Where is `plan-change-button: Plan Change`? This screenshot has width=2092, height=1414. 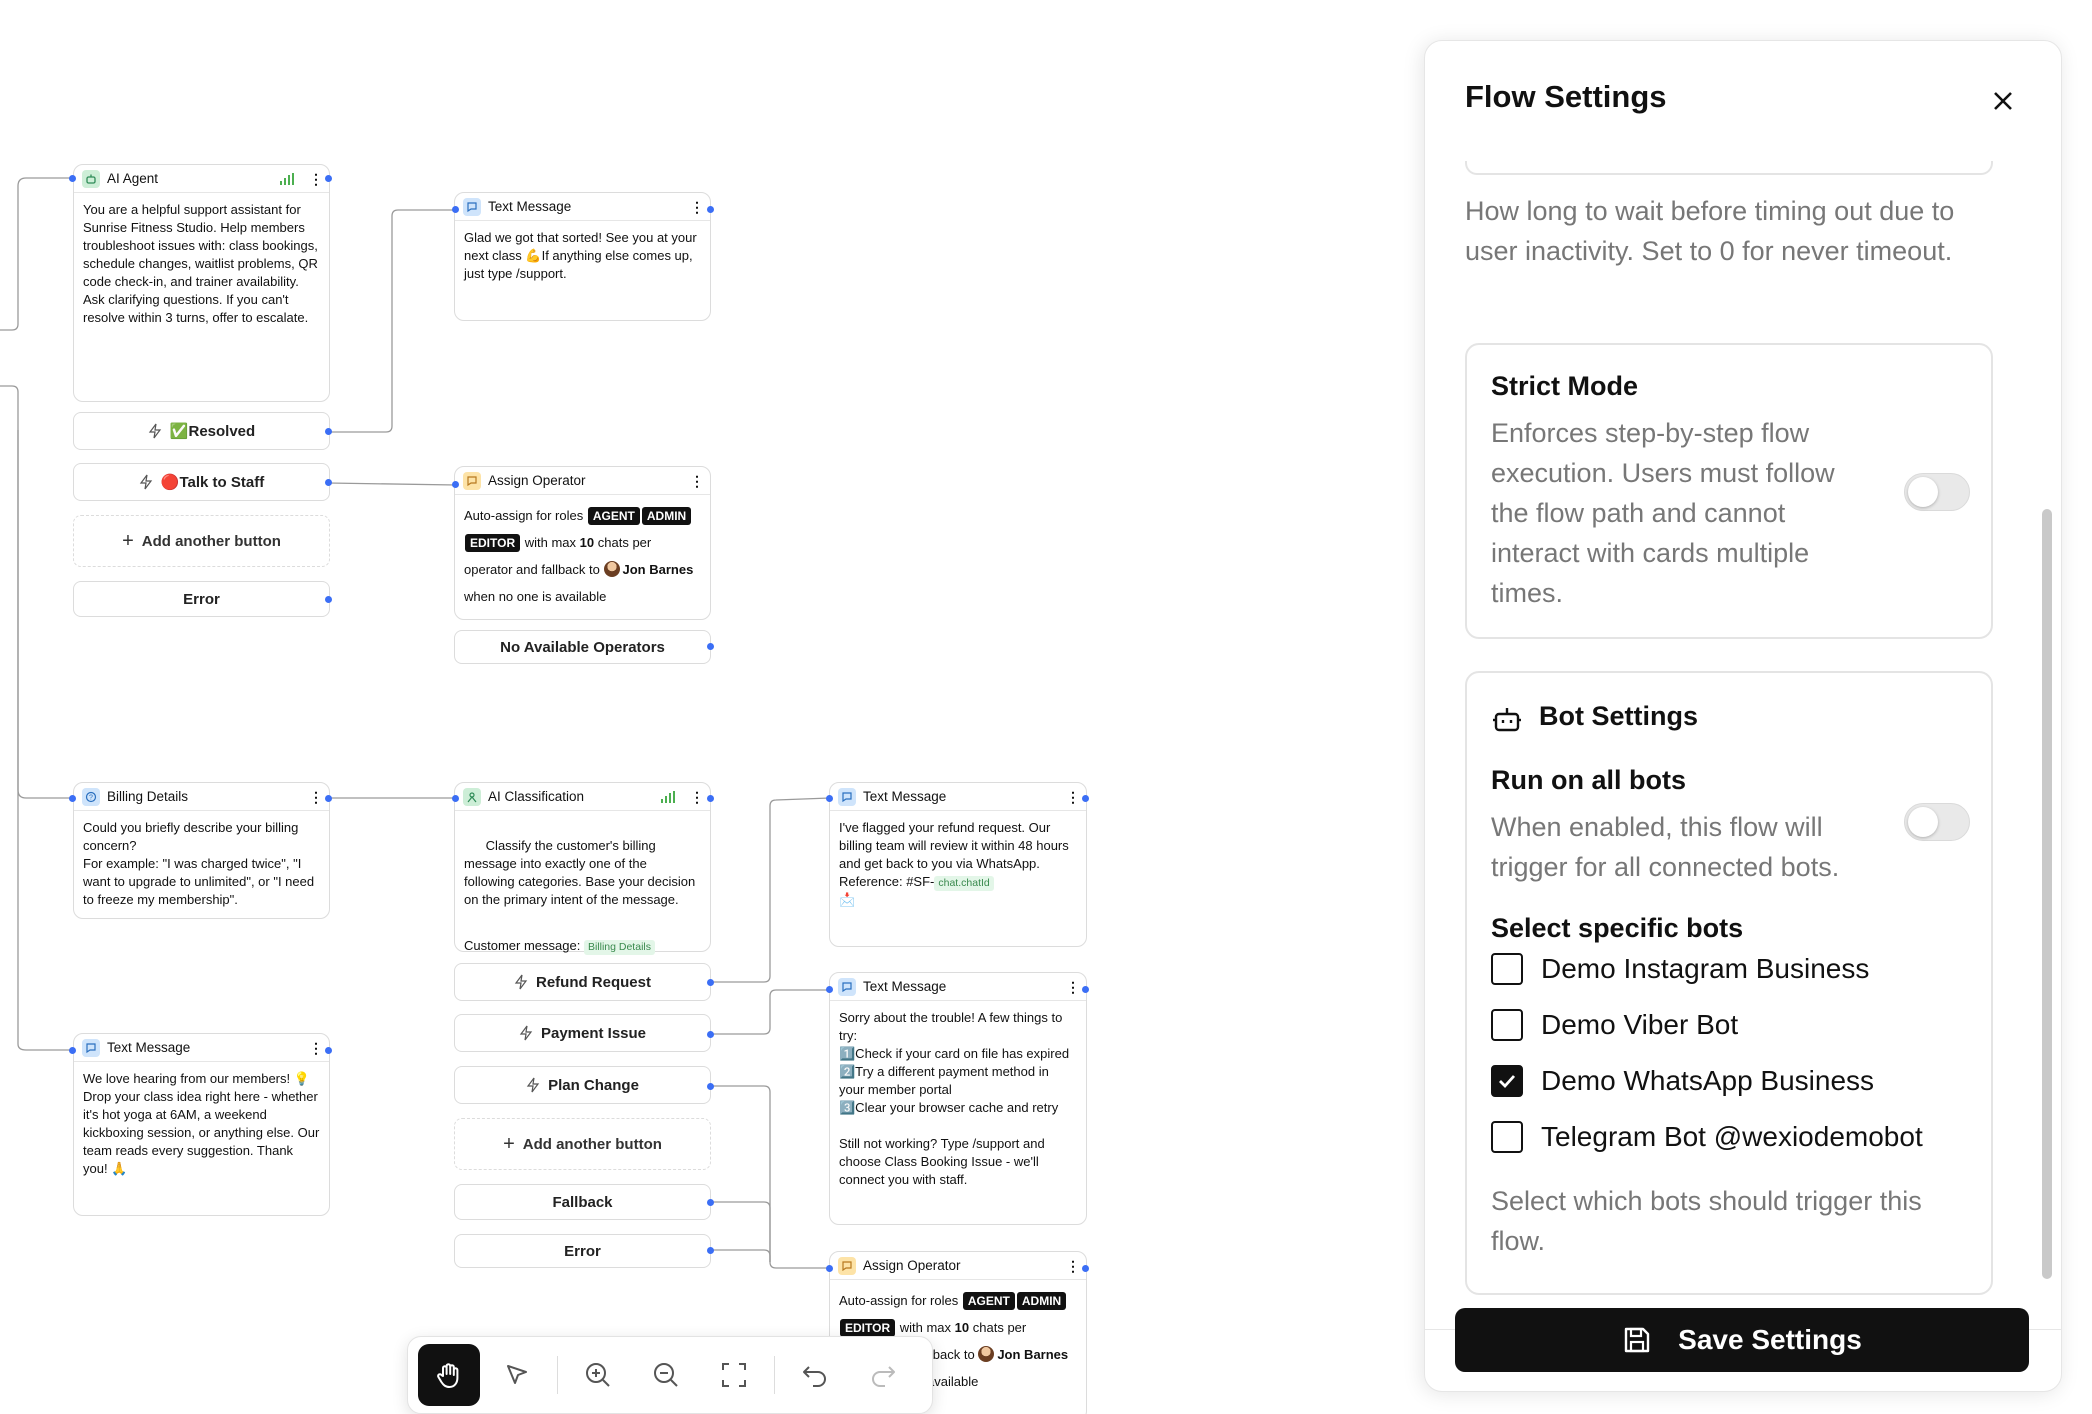 plan-change-button: Plan Change is located at coordinates (582, 1085).